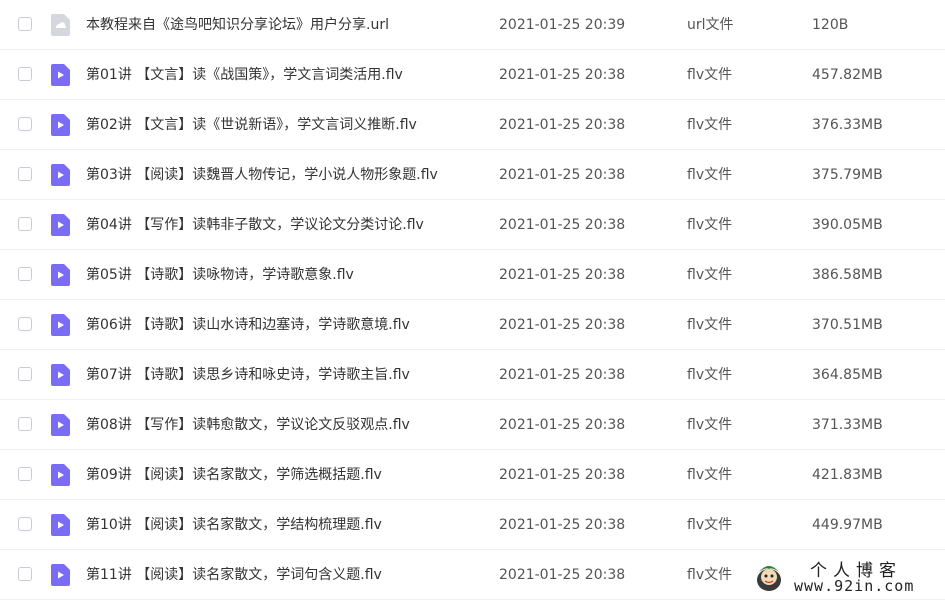  Describe the element at coordinates (60, 25) in the screenshot. I see `url-file-icon` at that location.